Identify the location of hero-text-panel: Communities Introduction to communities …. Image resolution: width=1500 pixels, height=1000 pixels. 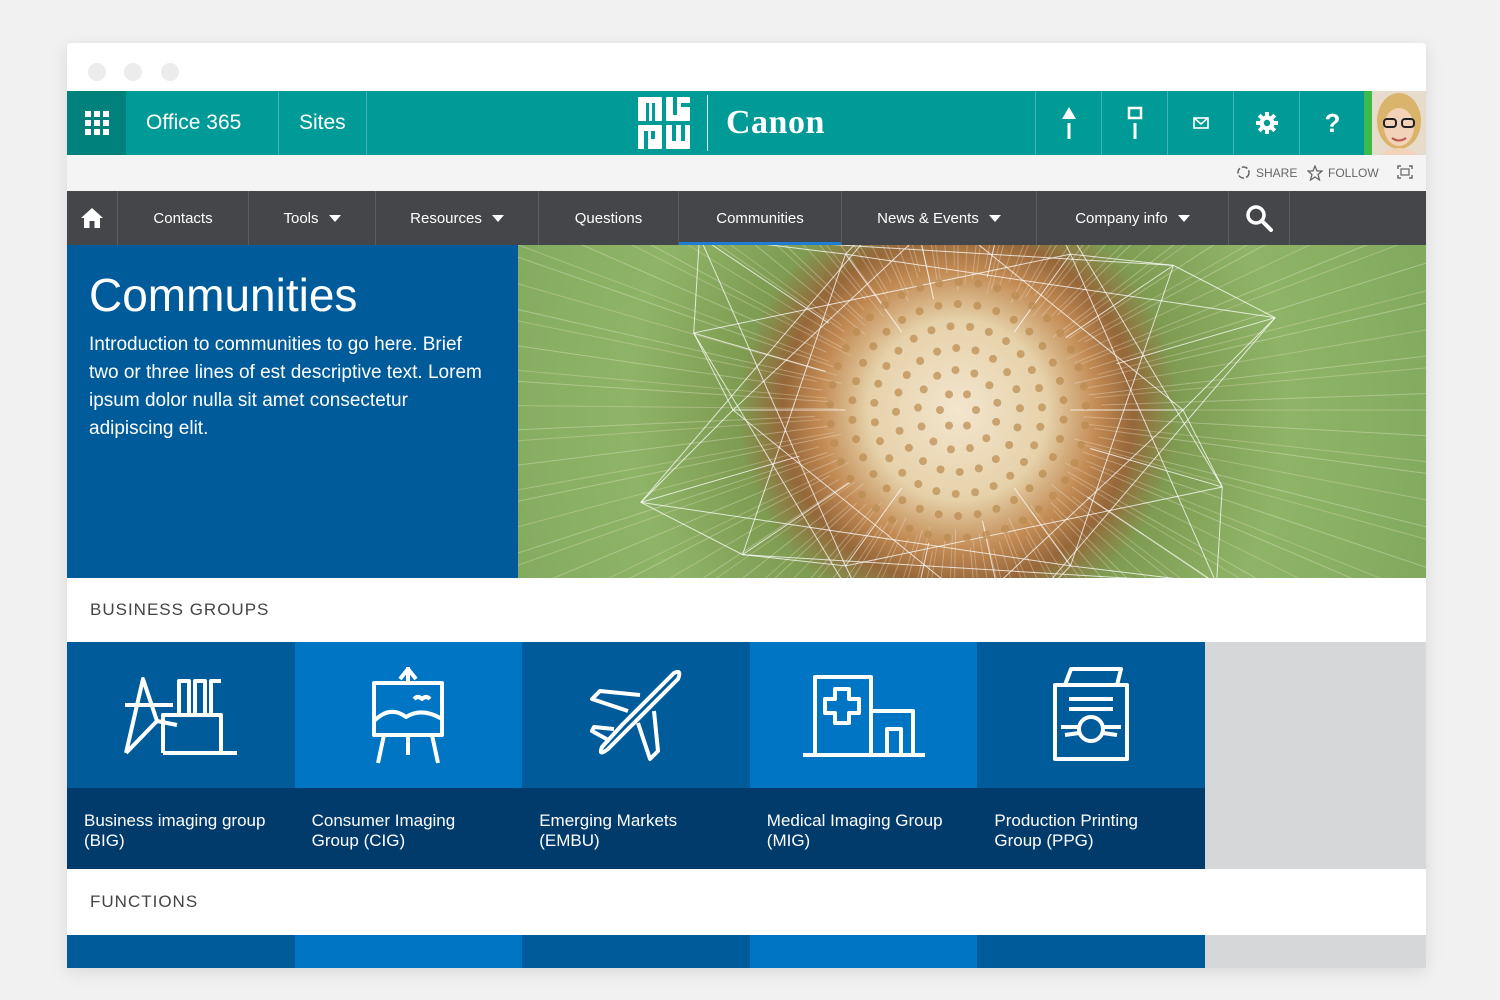
(292, 411).